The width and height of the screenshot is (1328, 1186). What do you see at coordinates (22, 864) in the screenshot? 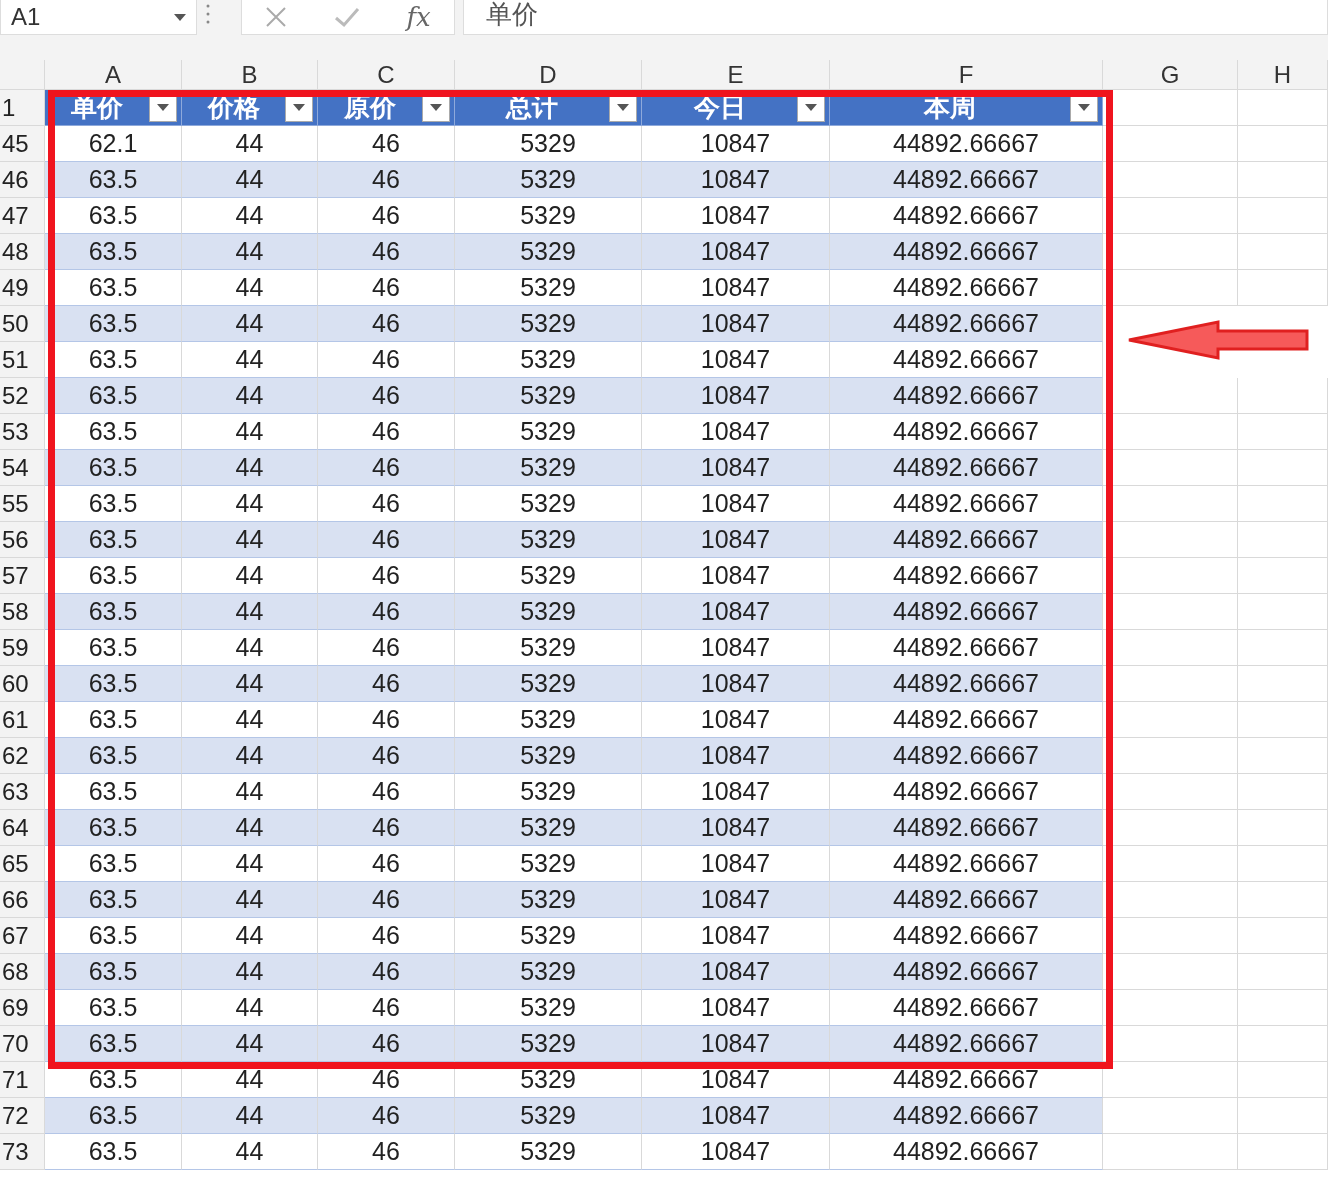
I see `row-header: 65` at bounding box center [22, 864].